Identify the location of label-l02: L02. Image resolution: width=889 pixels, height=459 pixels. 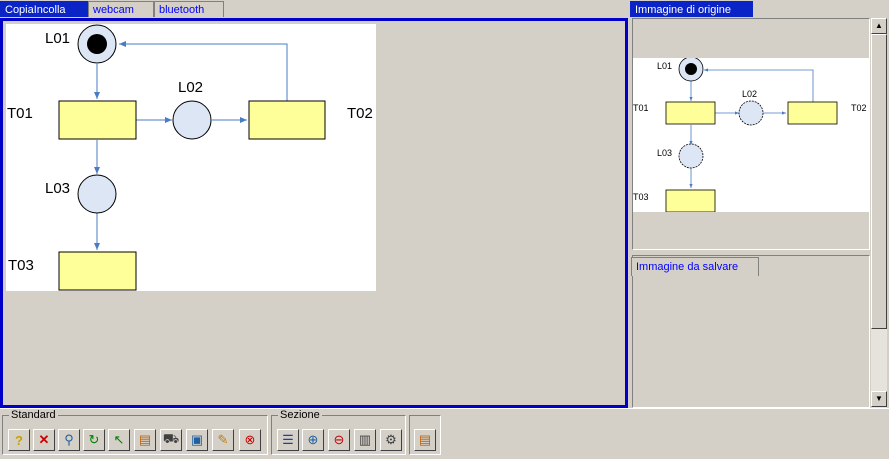
(190, 87).